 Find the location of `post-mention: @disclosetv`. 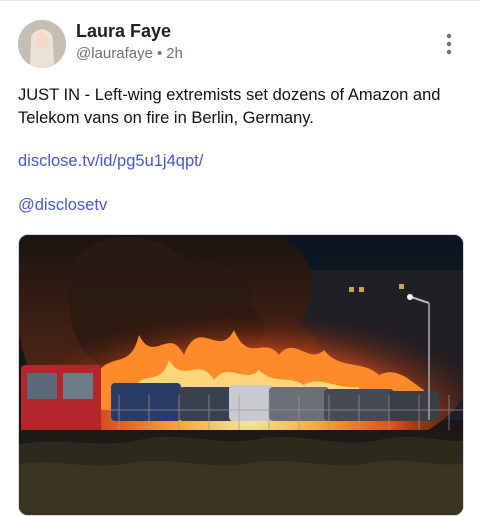

post-mention: @disclosetv is located at coordinates (62, 205).